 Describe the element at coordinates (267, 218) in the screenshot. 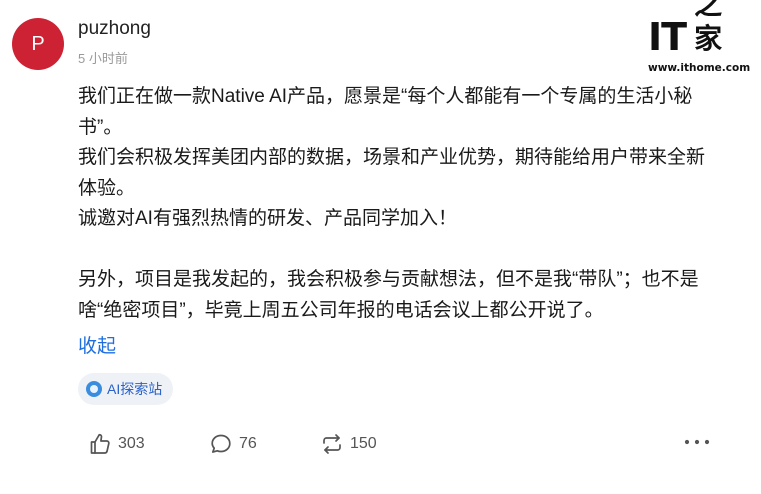

I see `post-paragraph: 诚邀对AI有强烈热情的研发、产品同学加入！` at that location.